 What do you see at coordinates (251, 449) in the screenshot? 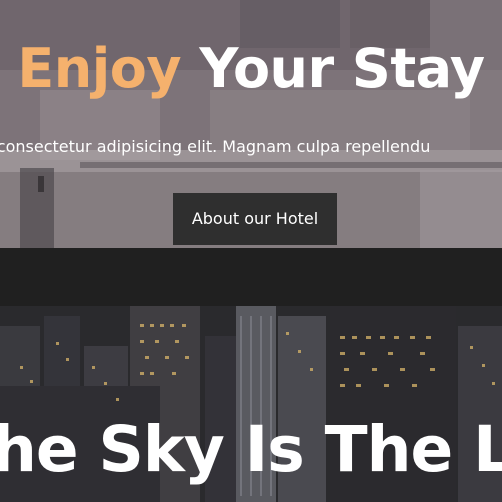
I see `city-title: he Sky Is The Limi` at bounding box center [251, 449].